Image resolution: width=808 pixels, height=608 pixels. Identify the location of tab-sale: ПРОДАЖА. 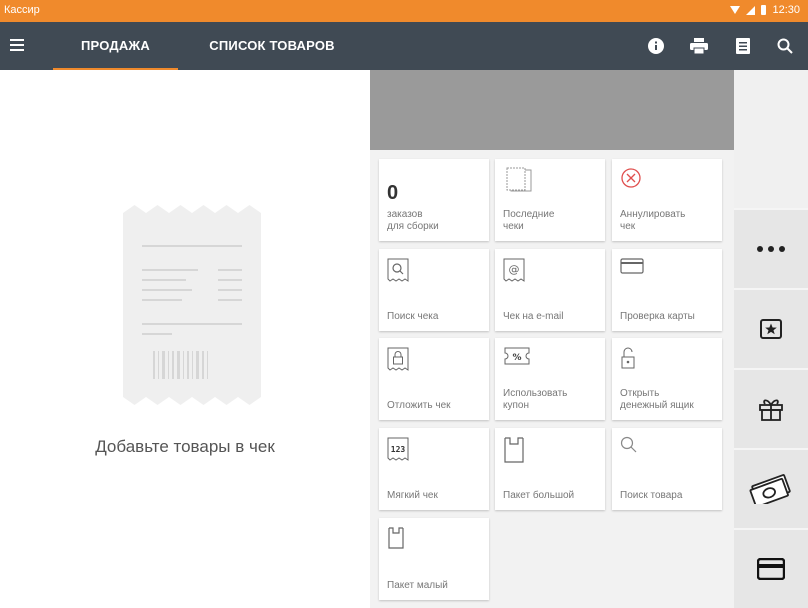
(115, 46).